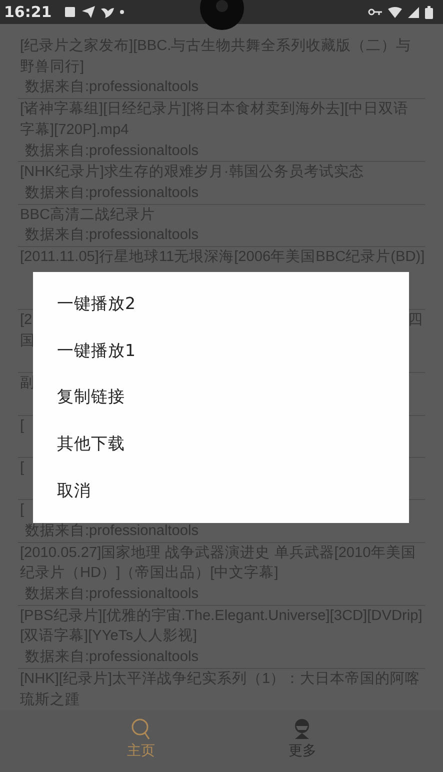  Describe the element at coordinates (140, 729) in the screenshot. I see `search-icon` at that location.